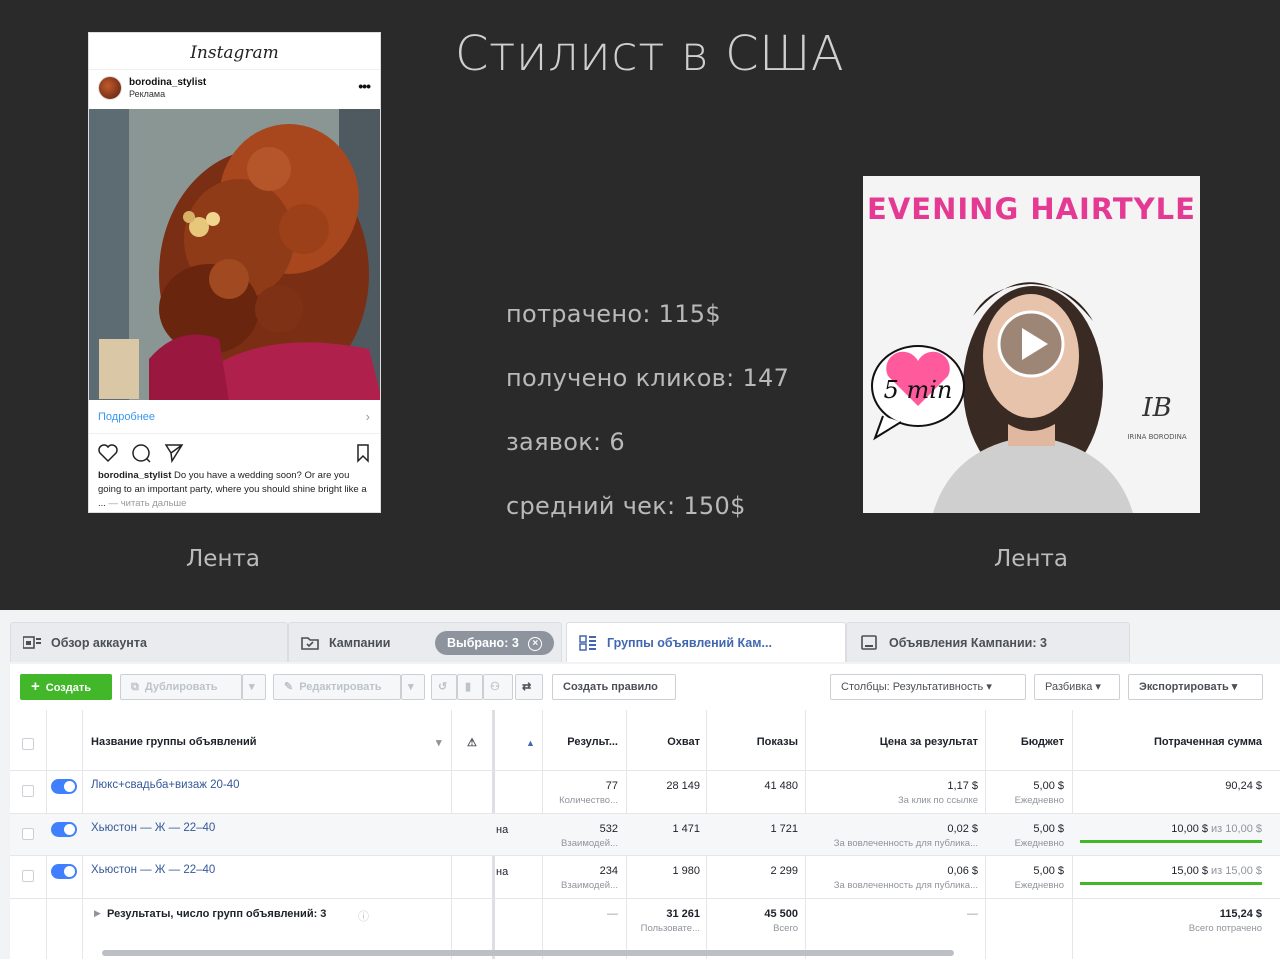 The width and height of the screenshot is (1280, 959). What do you see at coordinates (1216, 829) in the screenshot?
I see `spent-value: 10,00 $ из 10,00 $` at bounding box center [1216, 829].